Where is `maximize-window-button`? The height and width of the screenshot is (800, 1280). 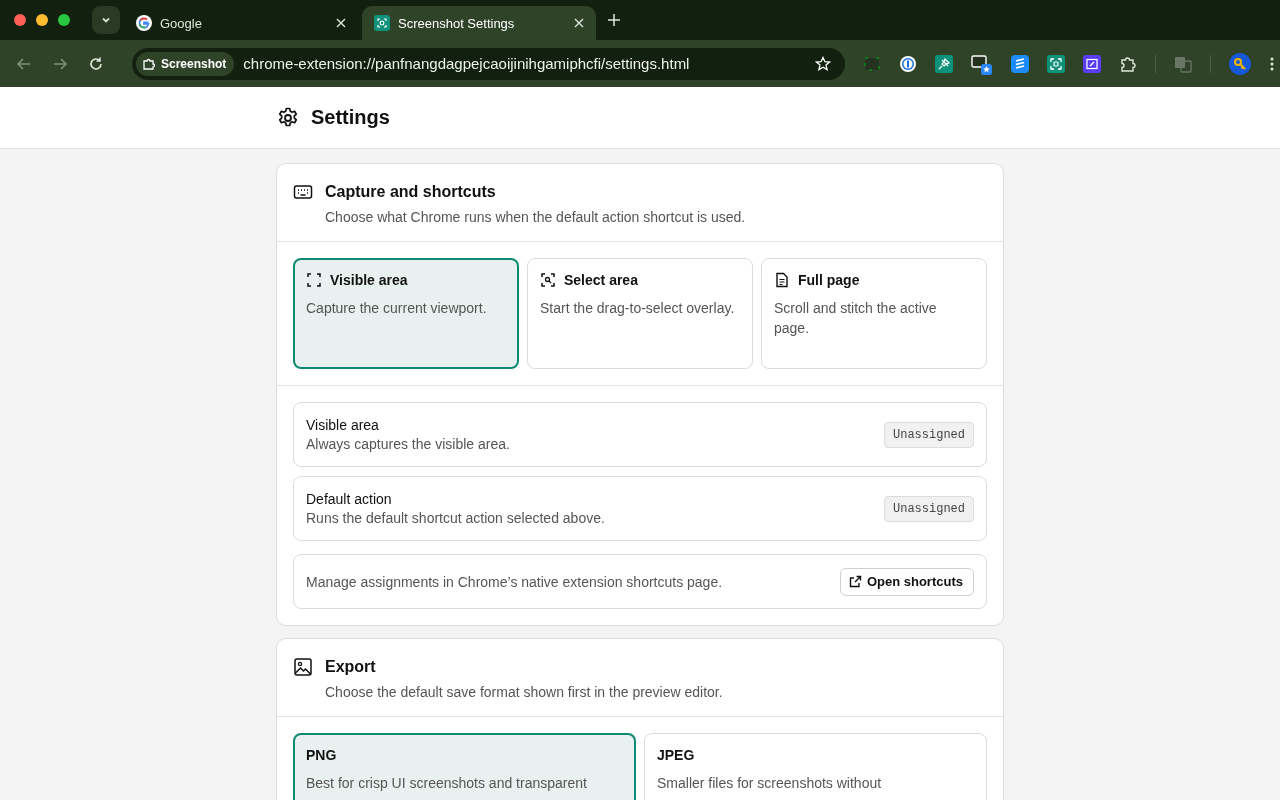 maximize-window-button is located at coordinates (64, 20).